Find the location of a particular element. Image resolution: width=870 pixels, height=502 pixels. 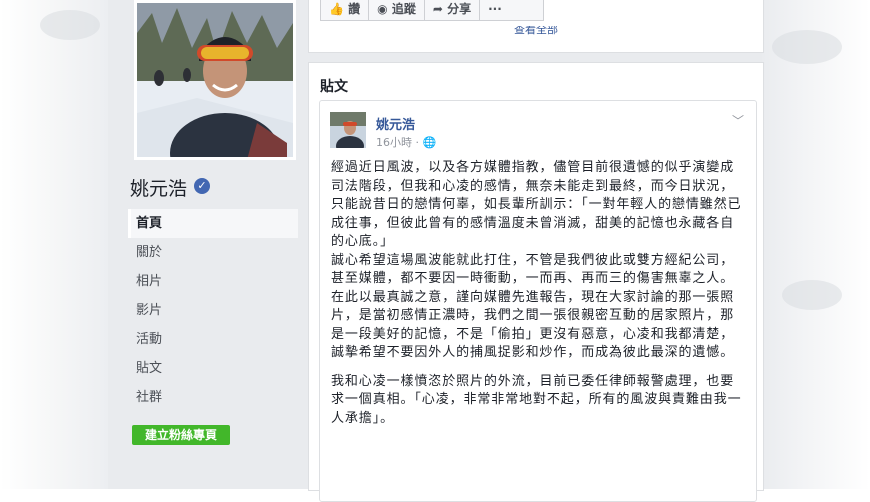

page-background-left is located at coordinates (54, 244).